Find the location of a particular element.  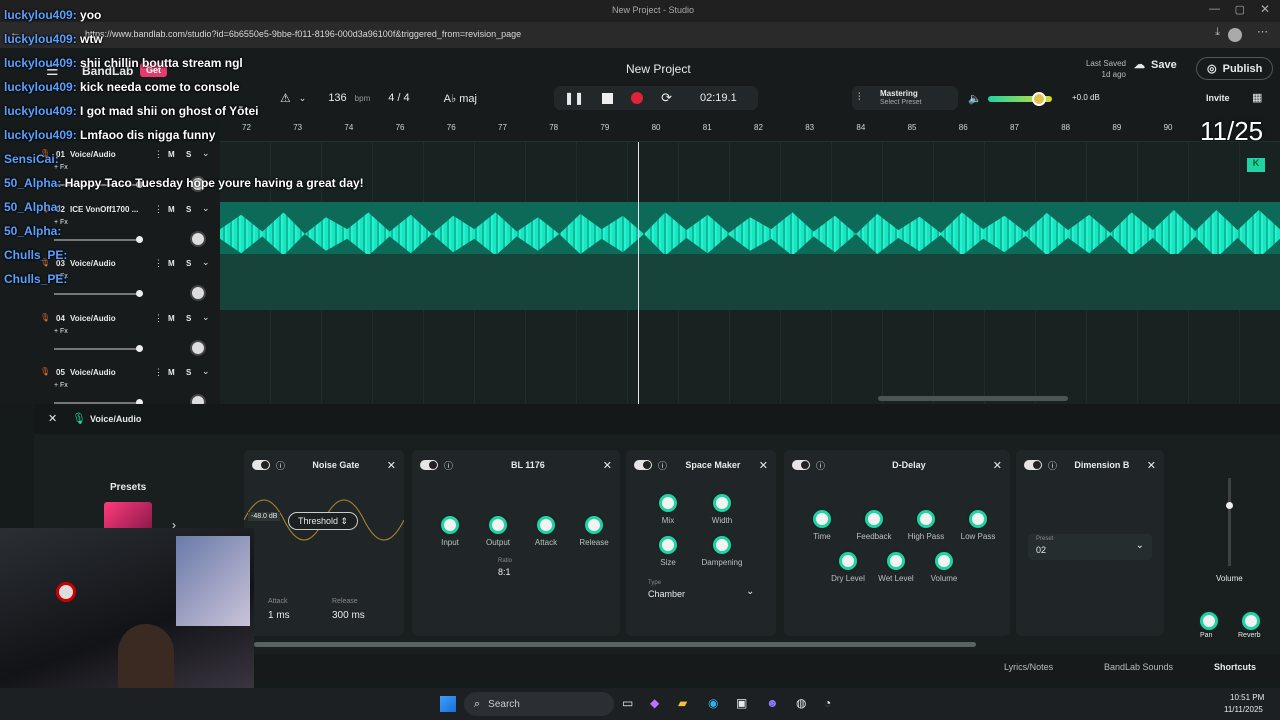

preset-select: Preset 02 ⌄ is located at coordinates (1090, 547).